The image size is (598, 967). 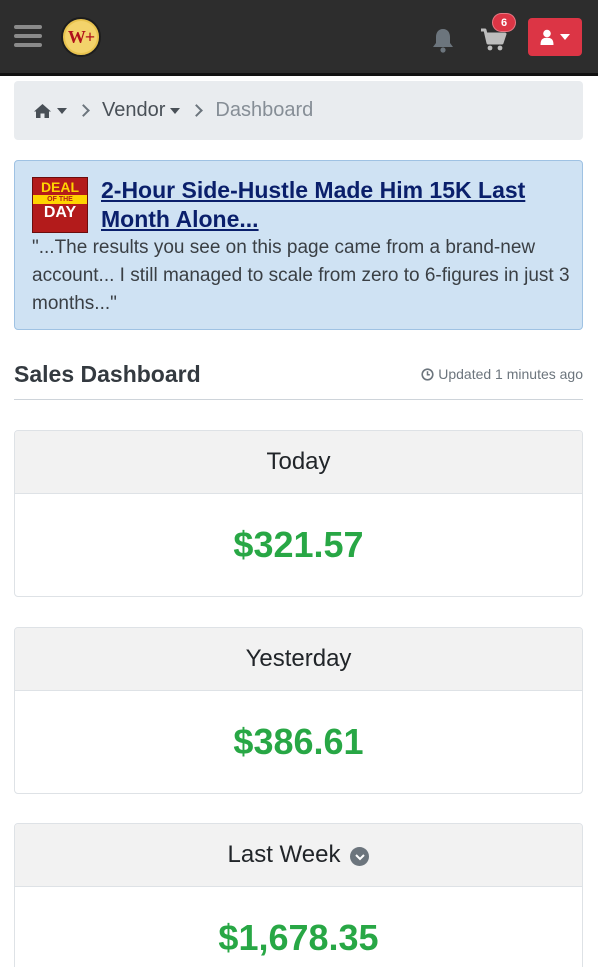 I want to click on sales-card-last-week: Last Week $1,678.35, so click(x=298, y=895).